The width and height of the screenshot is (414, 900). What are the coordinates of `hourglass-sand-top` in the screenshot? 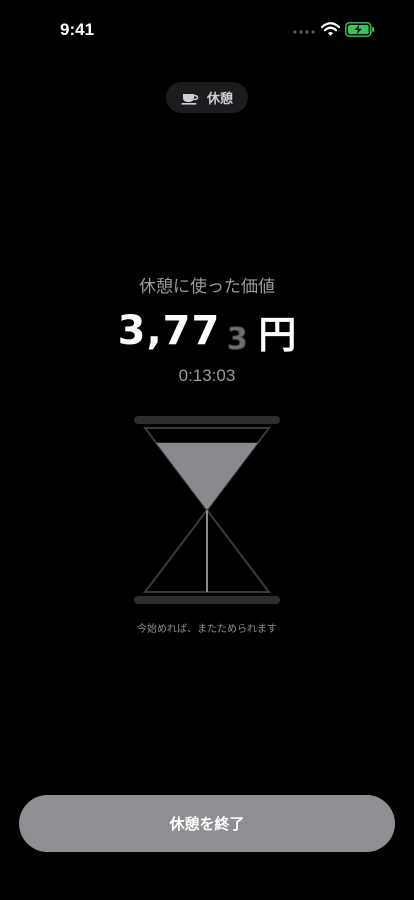 It's located at (207, 476).